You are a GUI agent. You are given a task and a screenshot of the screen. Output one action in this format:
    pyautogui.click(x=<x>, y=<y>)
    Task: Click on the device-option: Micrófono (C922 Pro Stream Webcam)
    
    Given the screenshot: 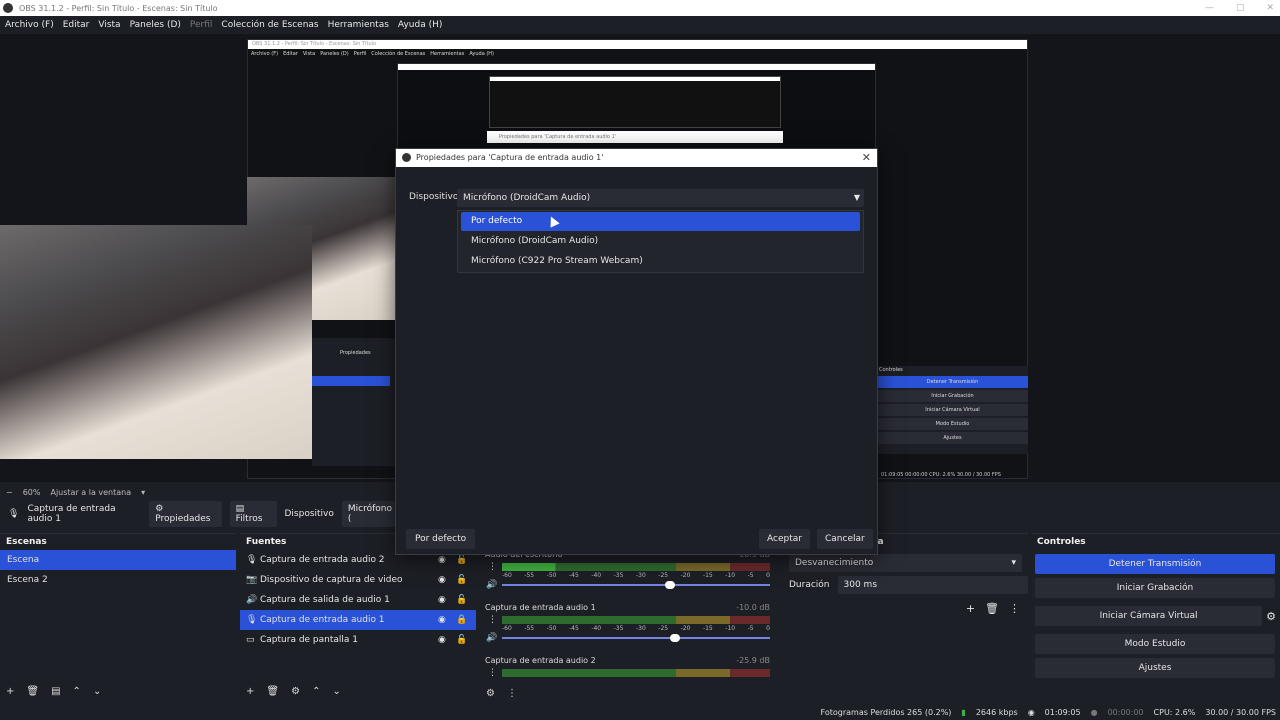 What is the action you would take?
    pyautogui.click(x=660, y=261)
    